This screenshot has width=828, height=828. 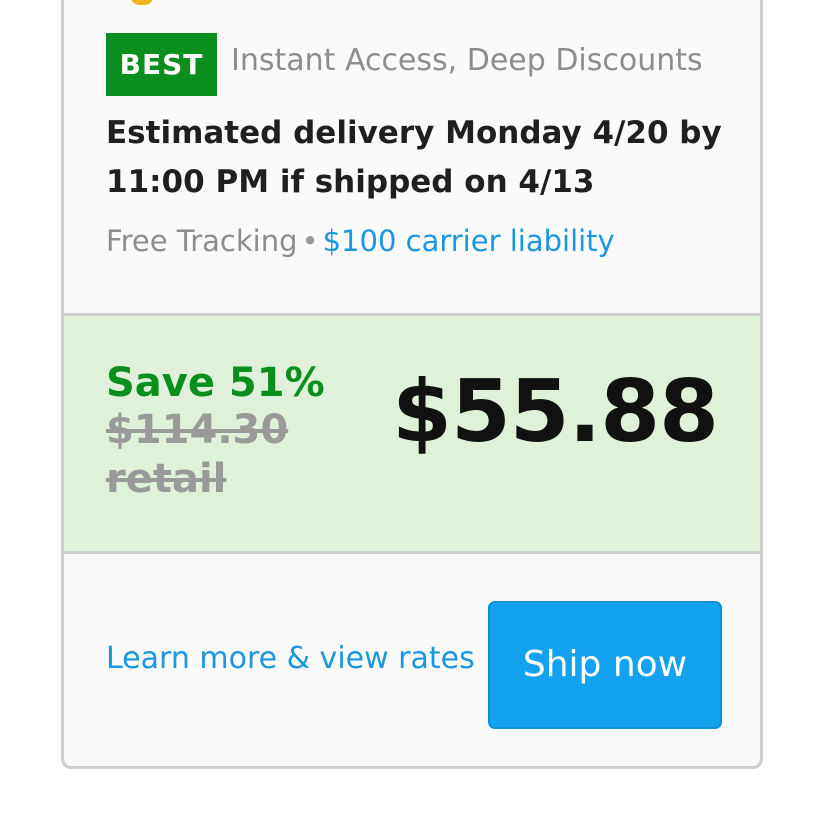 What do you see at coordinates (555, 412) in the screenshot?
I see `price: $55.88` at bounding box center [555, 412].